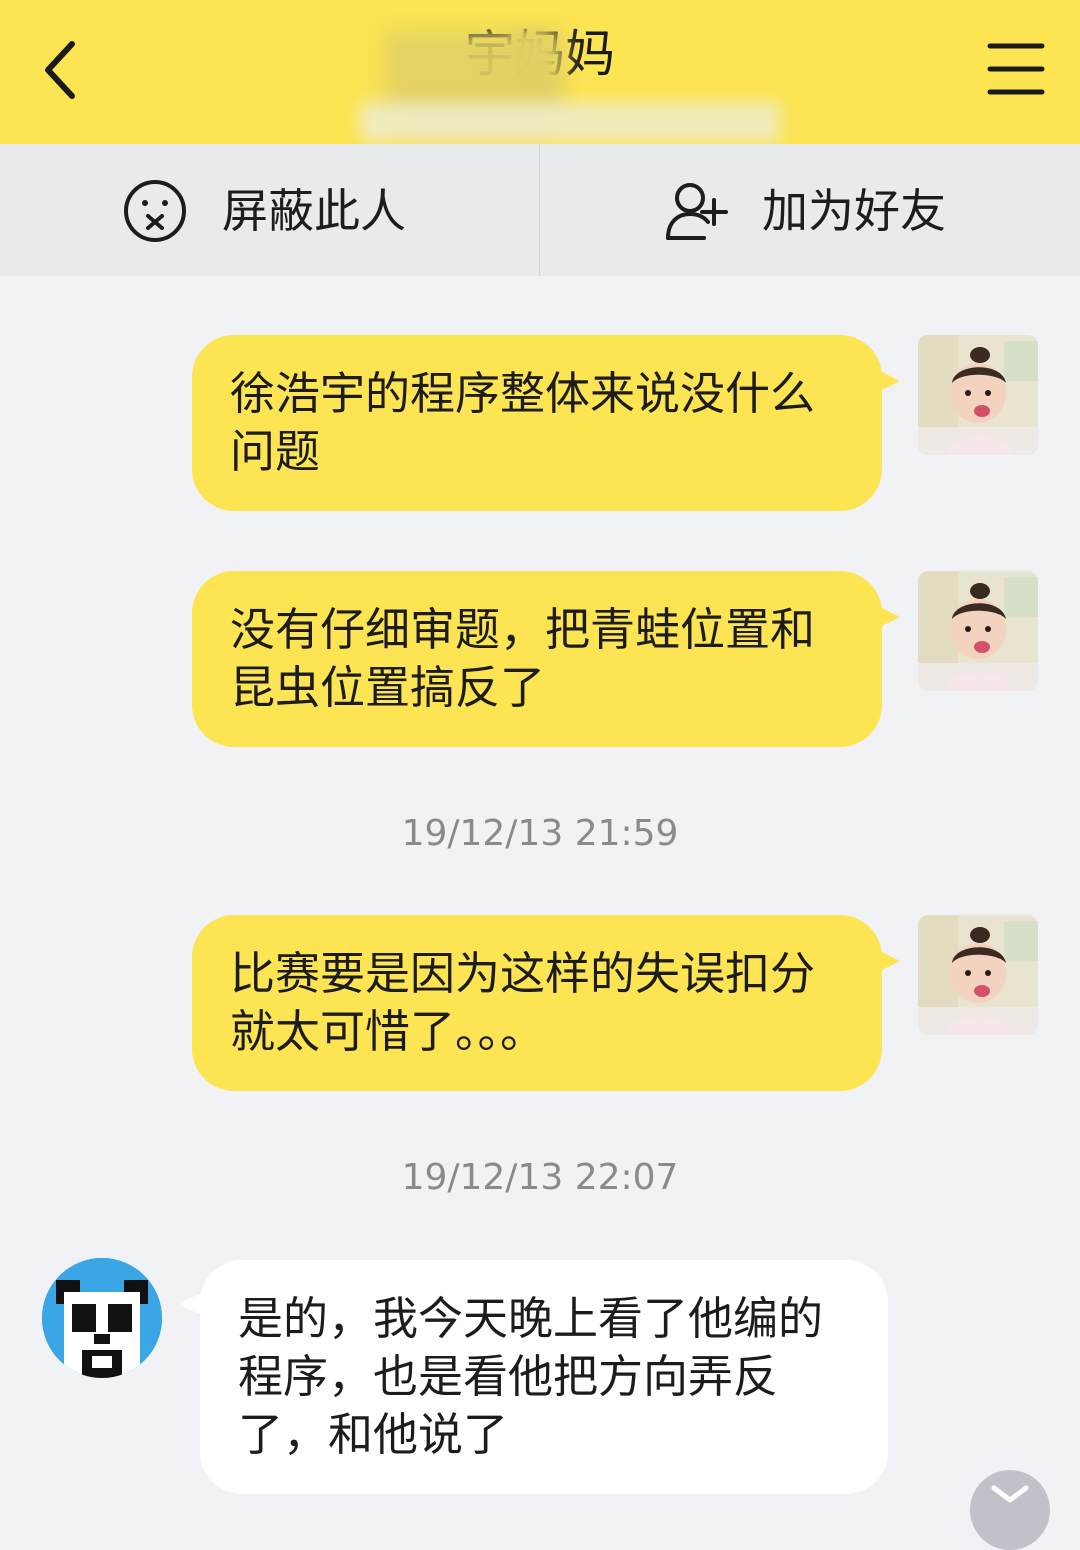 This screenshot has width=1080, height=1550. I want to click on panda-avatar, so click(102, 1318).